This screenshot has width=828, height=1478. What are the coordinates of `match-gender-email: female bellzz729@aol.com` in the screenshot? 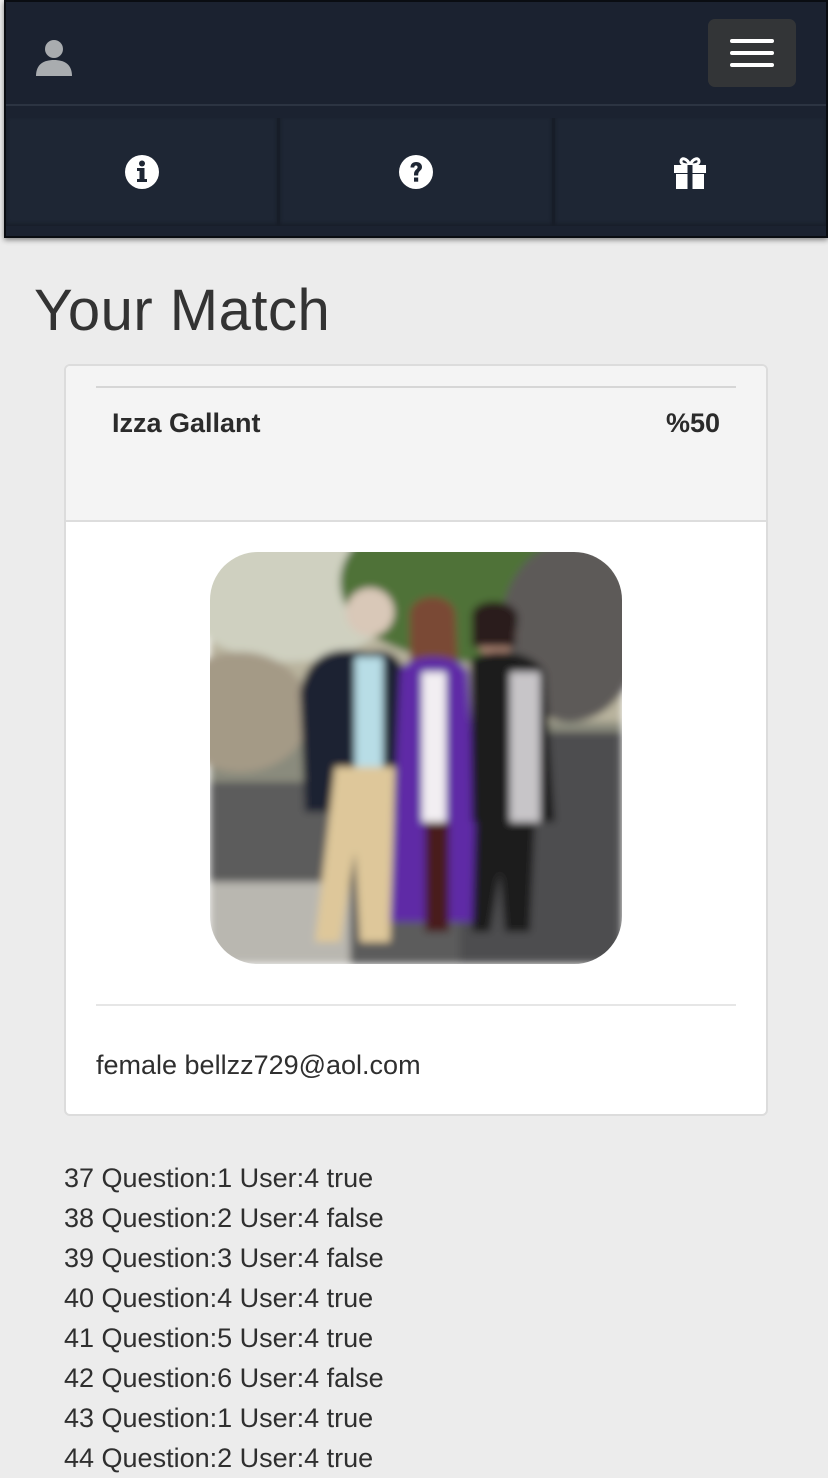 It's located at (258, 1065).